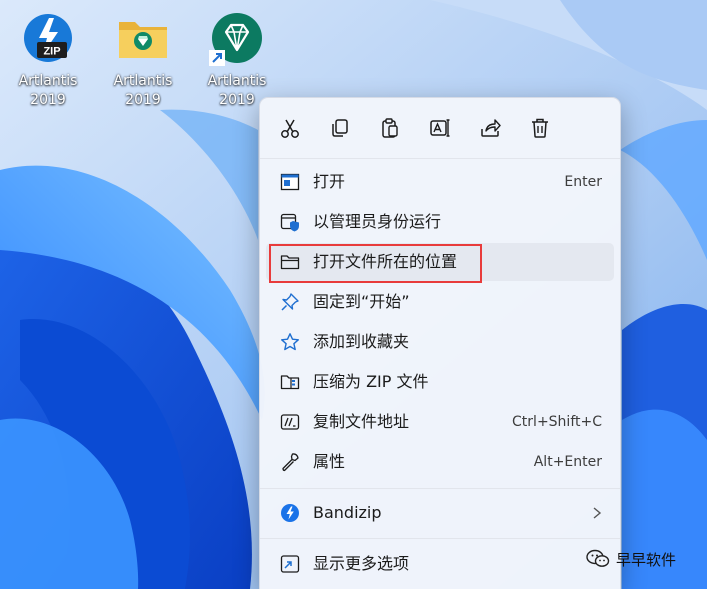 Image resolution: width=707 pixels, height=589 pixels. What do you see at coordinates (290, 422) in the screenshot?
I see `copy-path-icon` at bounding box center [290, 422].